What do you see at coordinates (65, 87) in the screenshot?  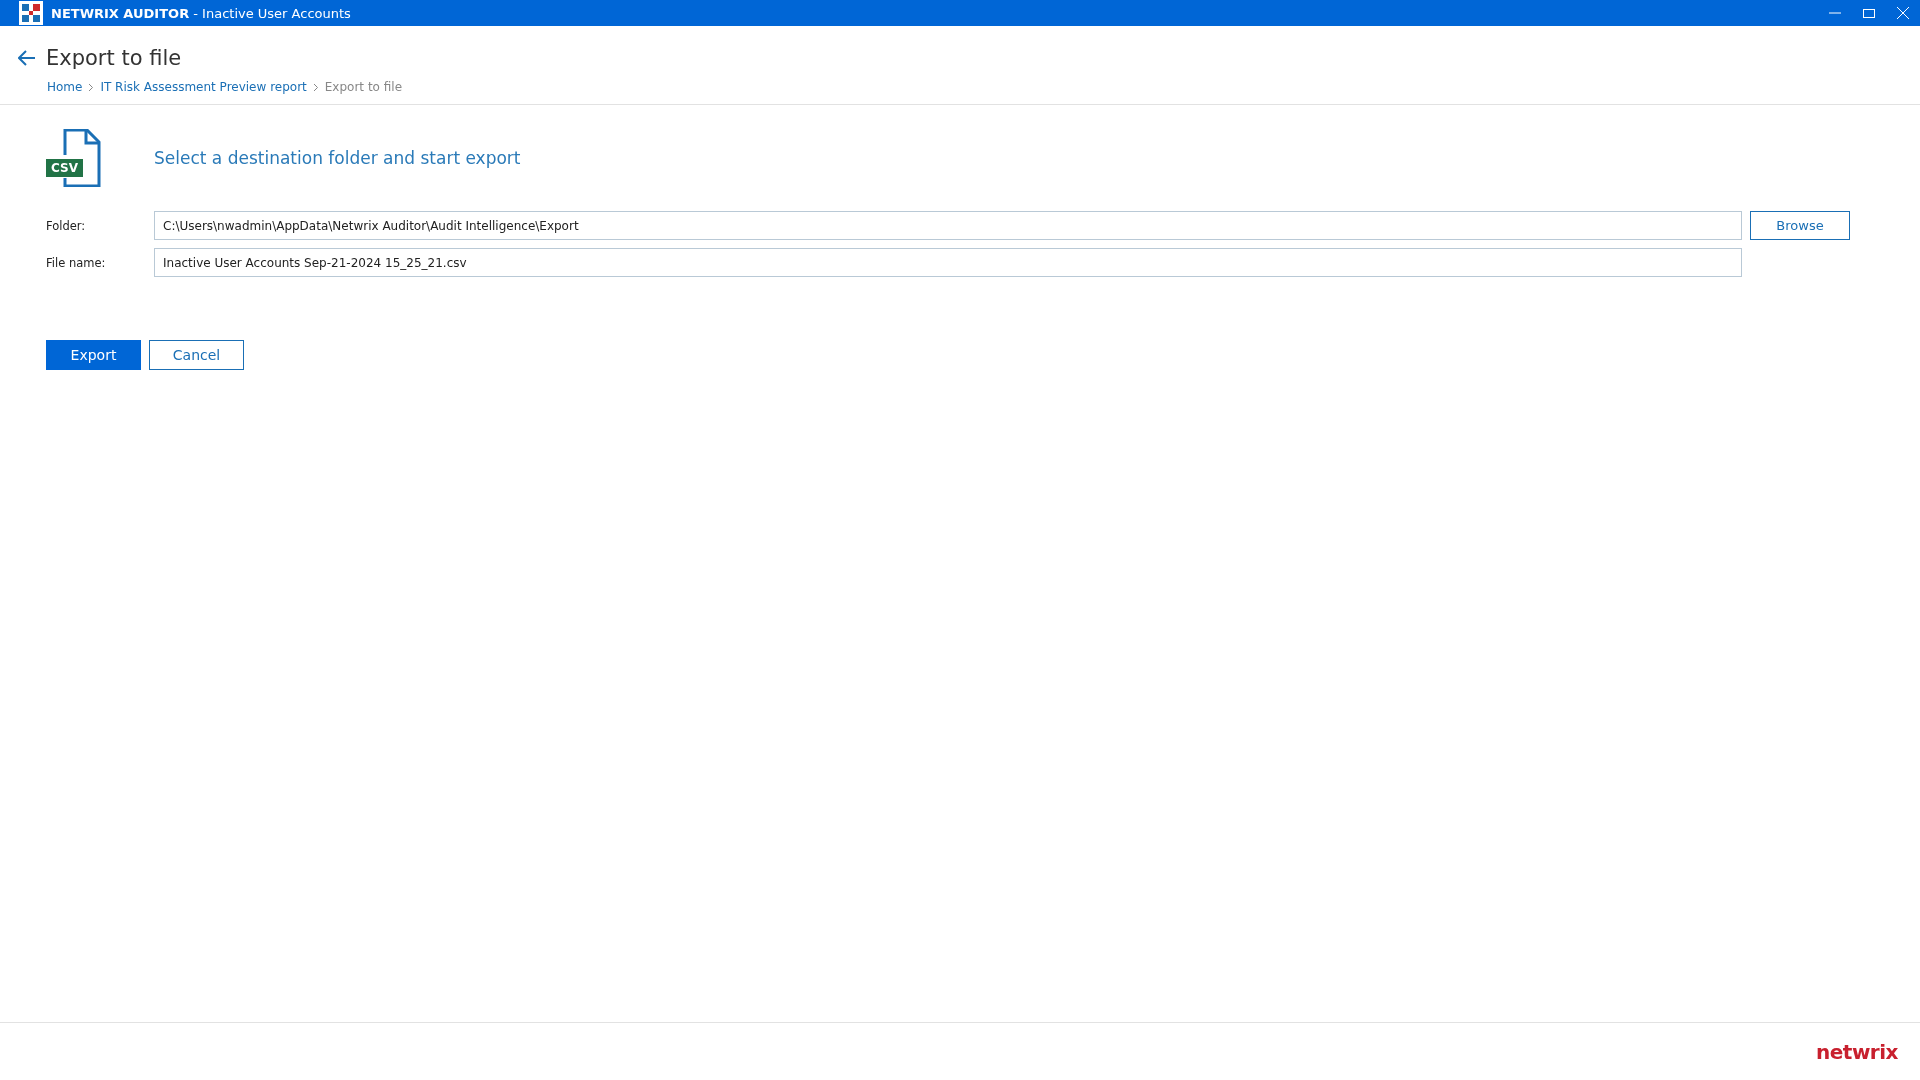 I see `breadcrumb-link: Home` at bounding box center [65, 87].